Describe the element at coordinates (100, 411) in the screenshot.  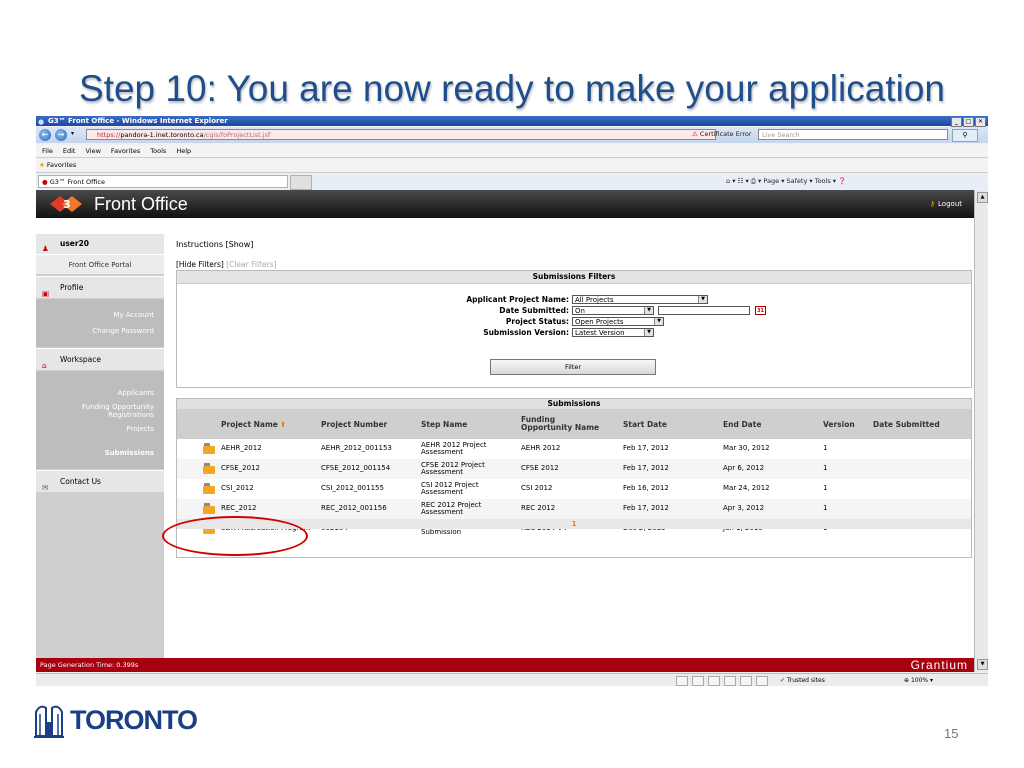
I see `sidebar-item-funding-registrations: Funding Opportunity Registrations` at that location.